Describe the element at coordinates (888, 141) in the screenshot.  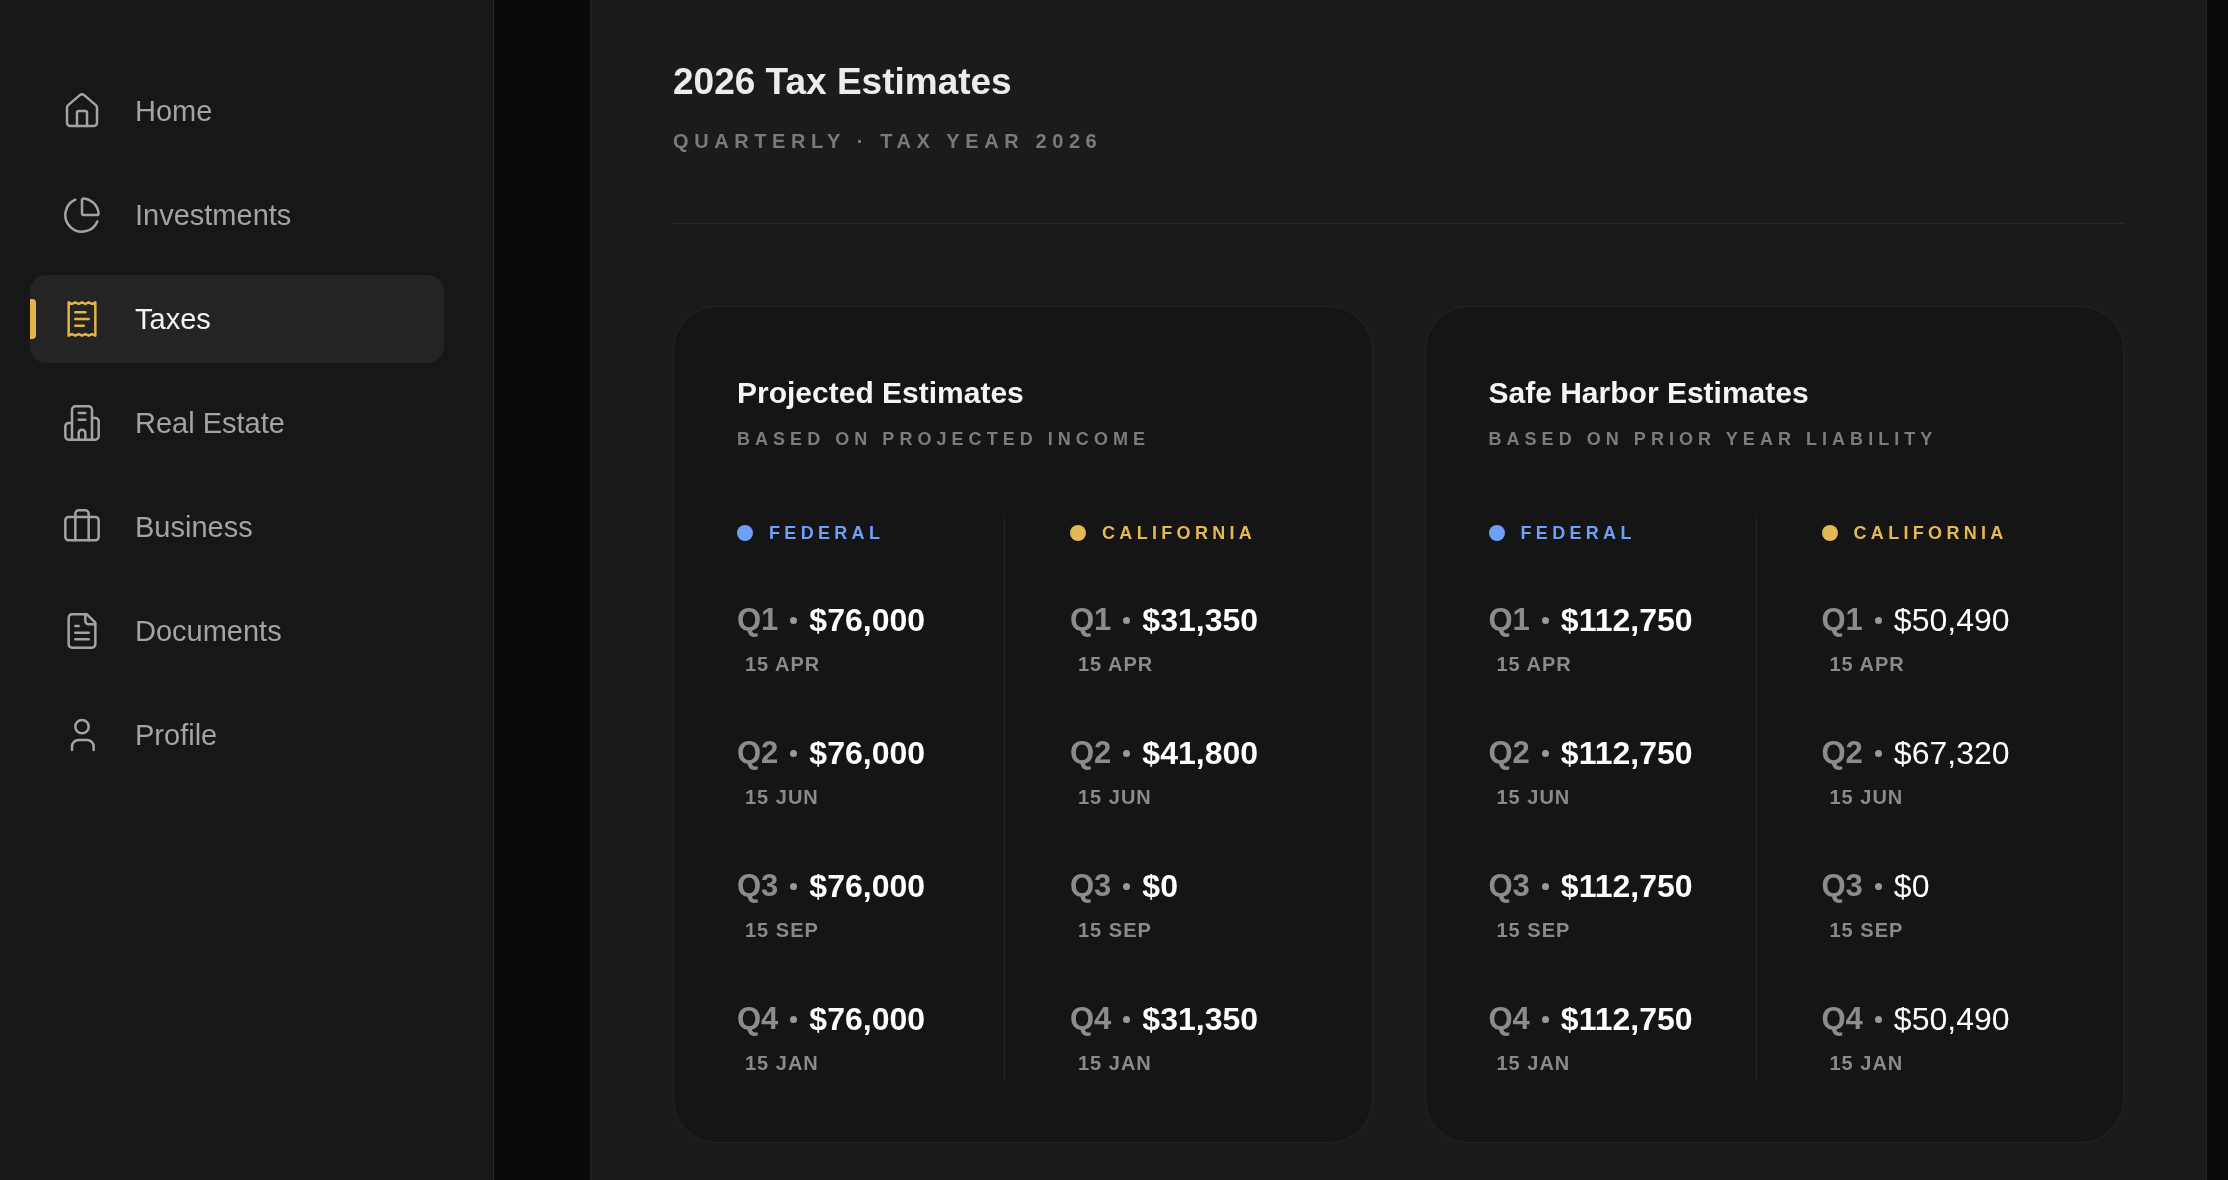
I see `page-subtitle: QUARTERLY · TAX YEAR 2026` at that location.